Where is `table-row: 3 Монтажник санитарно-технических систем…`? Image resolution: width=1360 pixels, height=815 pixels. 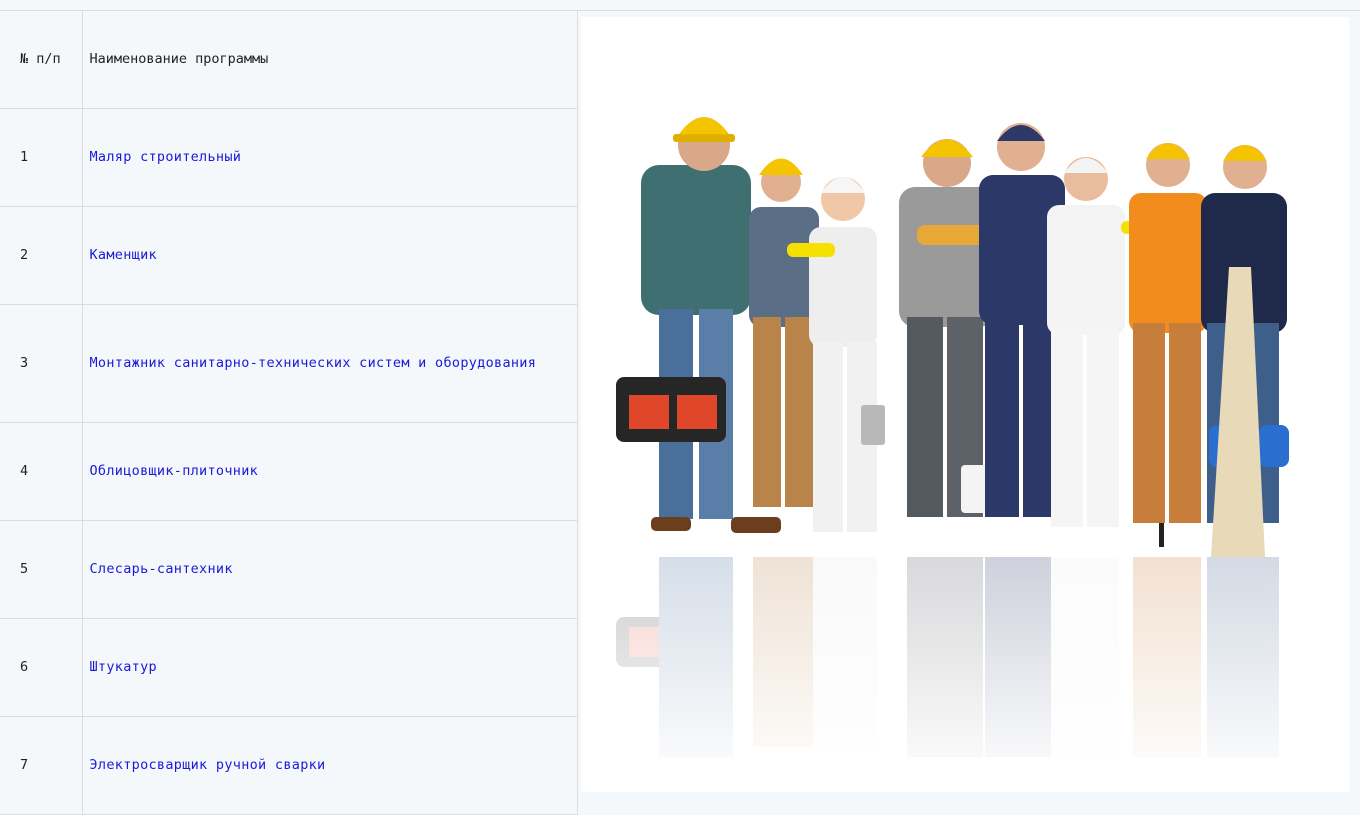
table-row: 3 Монтажник санитарно-технических систем… is located at coordinates (289, 363).